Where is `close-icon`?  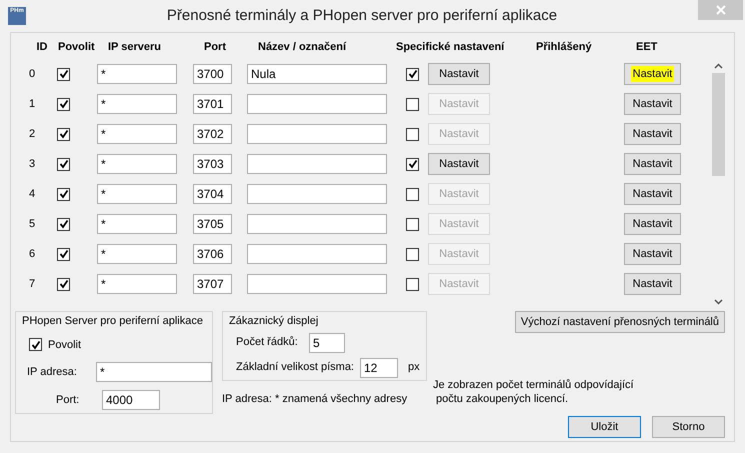
close-icon is located at coordinates (721, 10).